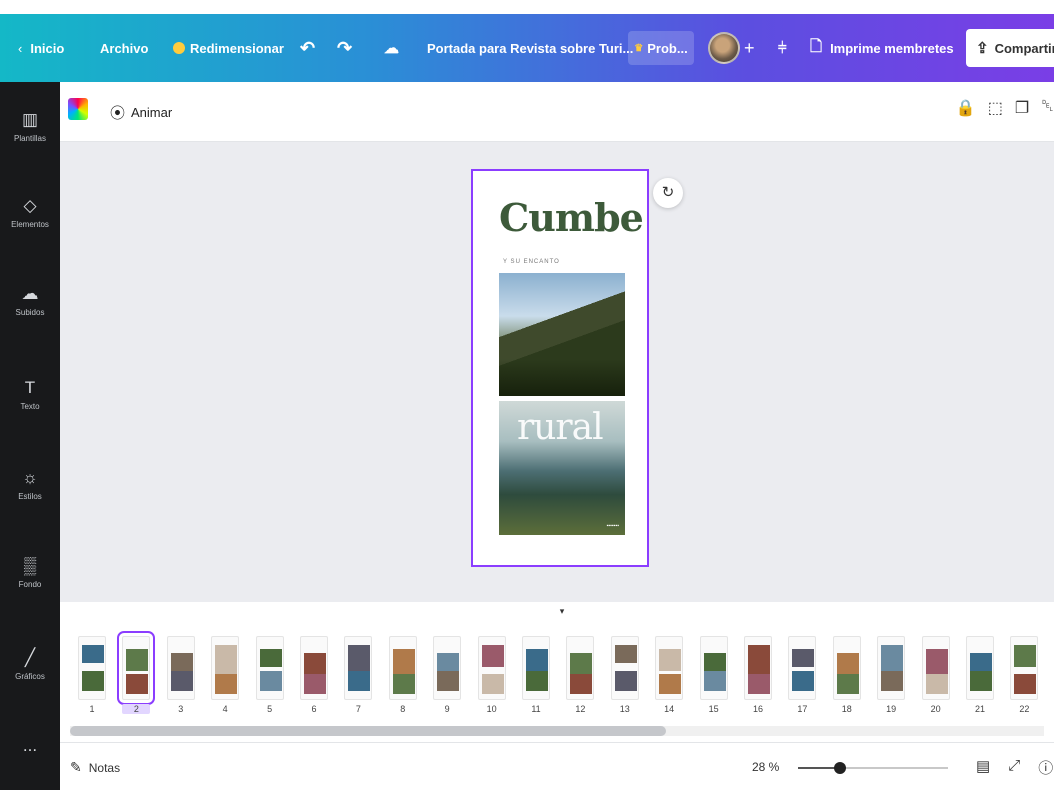  I want to click on page-actions: 🔒 ⬚ ❐ ␡, so click(1005, 108).